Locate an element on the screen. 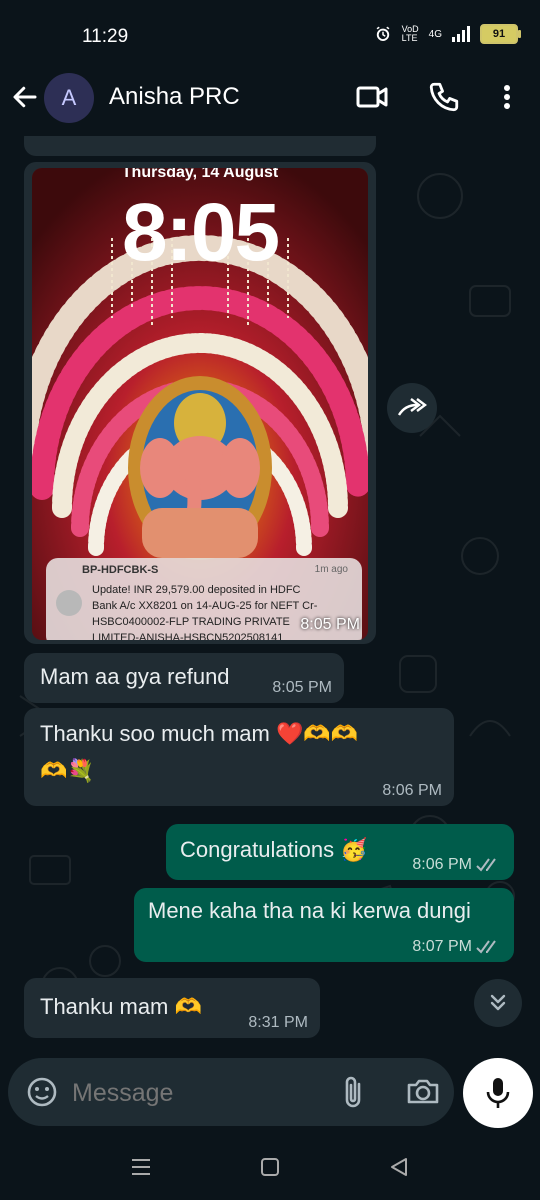 The width and height of the screenshot is (540, 1200). double-chevron-down-icon is located at coordinates (498, 1002).